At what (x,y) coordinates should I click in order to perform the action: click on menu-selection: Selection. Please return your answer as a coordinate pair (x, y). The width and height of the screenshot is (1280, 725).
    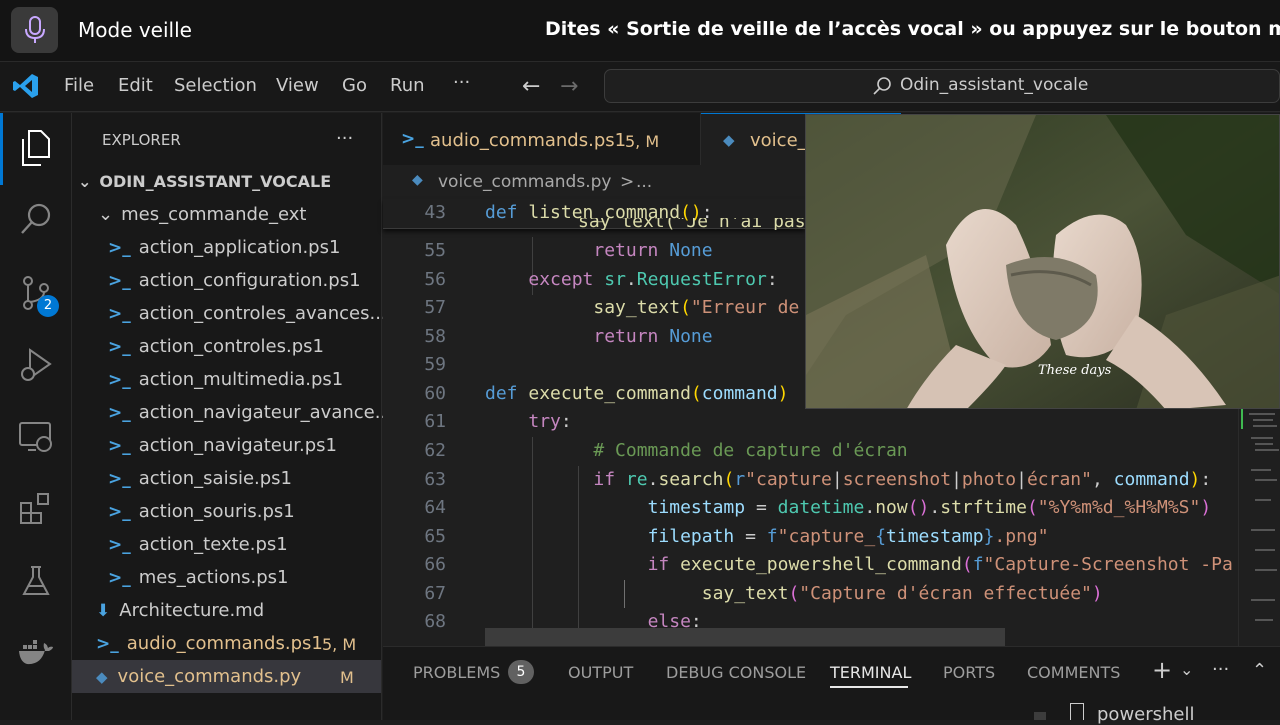
    Looking at the image, I should click on (215, 85).